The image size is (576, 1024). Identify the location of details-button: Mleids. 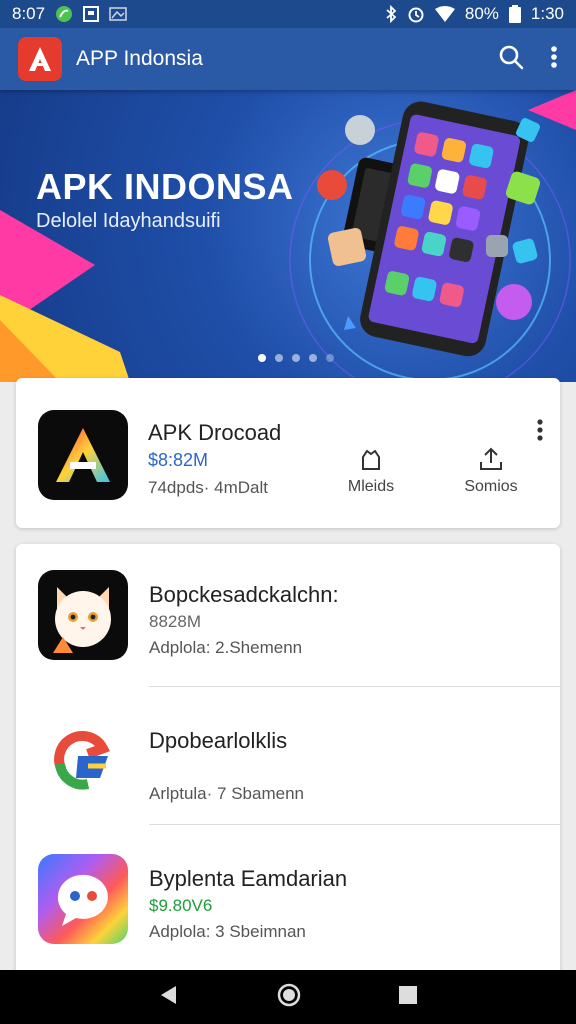
(371, 471).